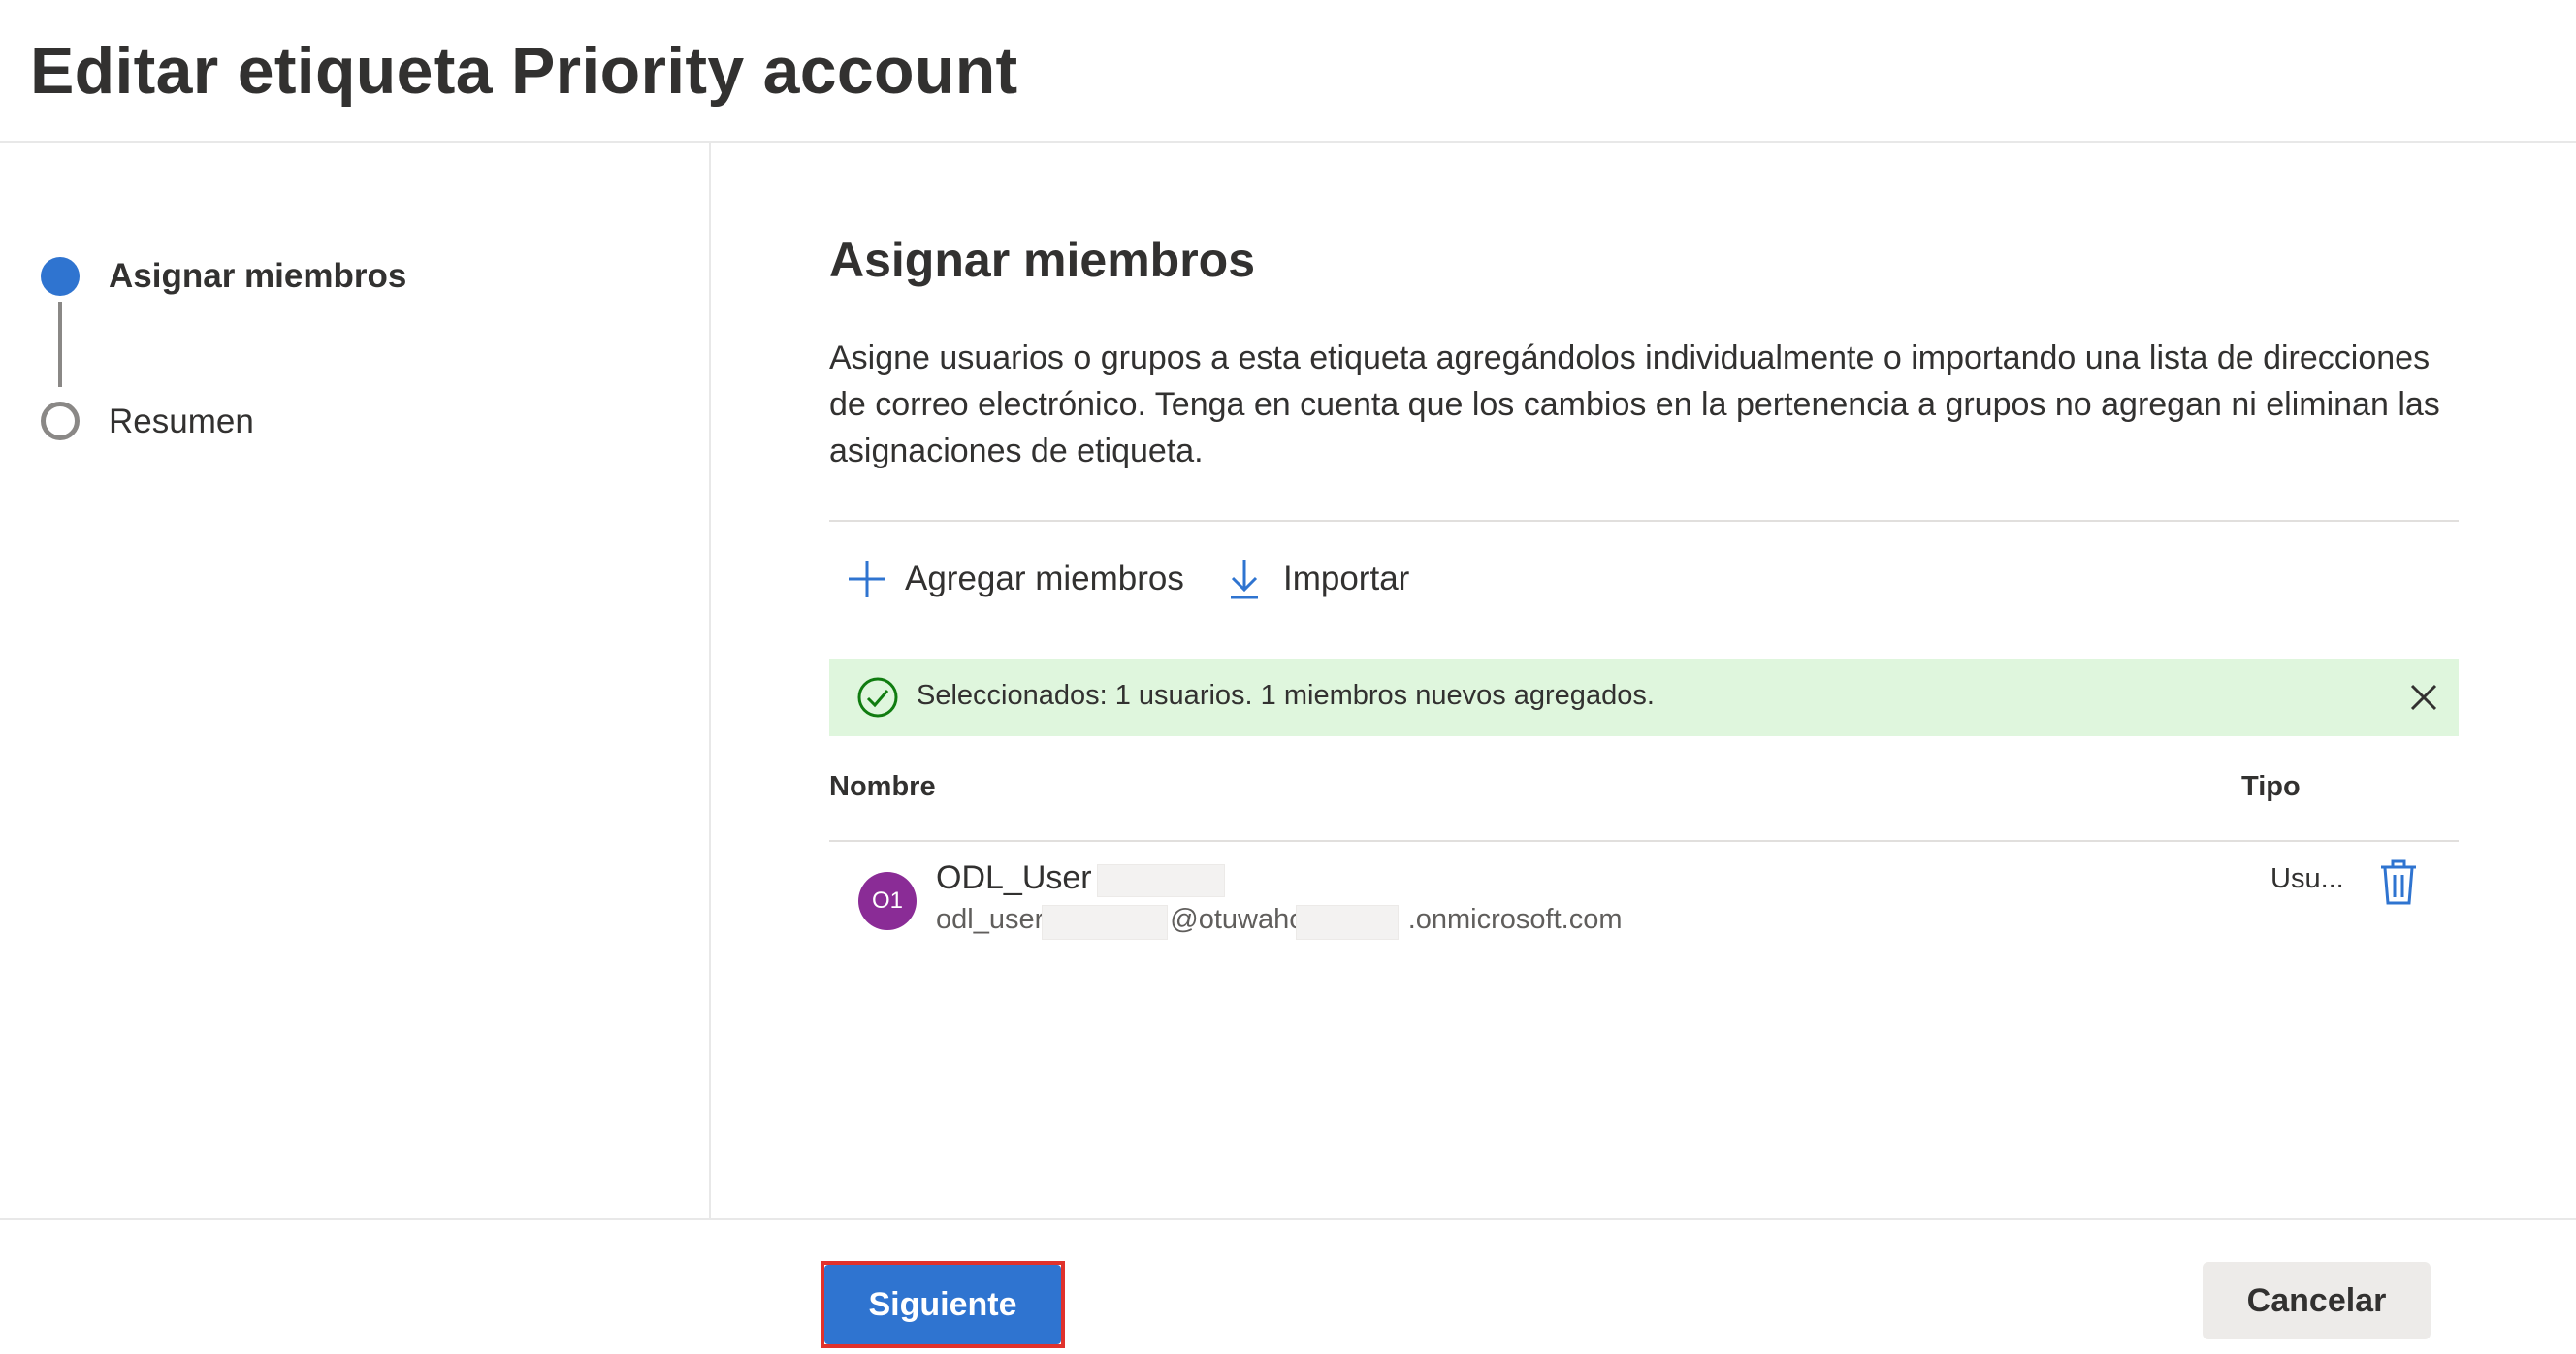 This screenshot has width=2576, height=1354. What do you see at coordinates (1515, 919) in the screenshot?
I see `email-domain-end: .onmicrosoft.com` at bounding box center [1515, 919].